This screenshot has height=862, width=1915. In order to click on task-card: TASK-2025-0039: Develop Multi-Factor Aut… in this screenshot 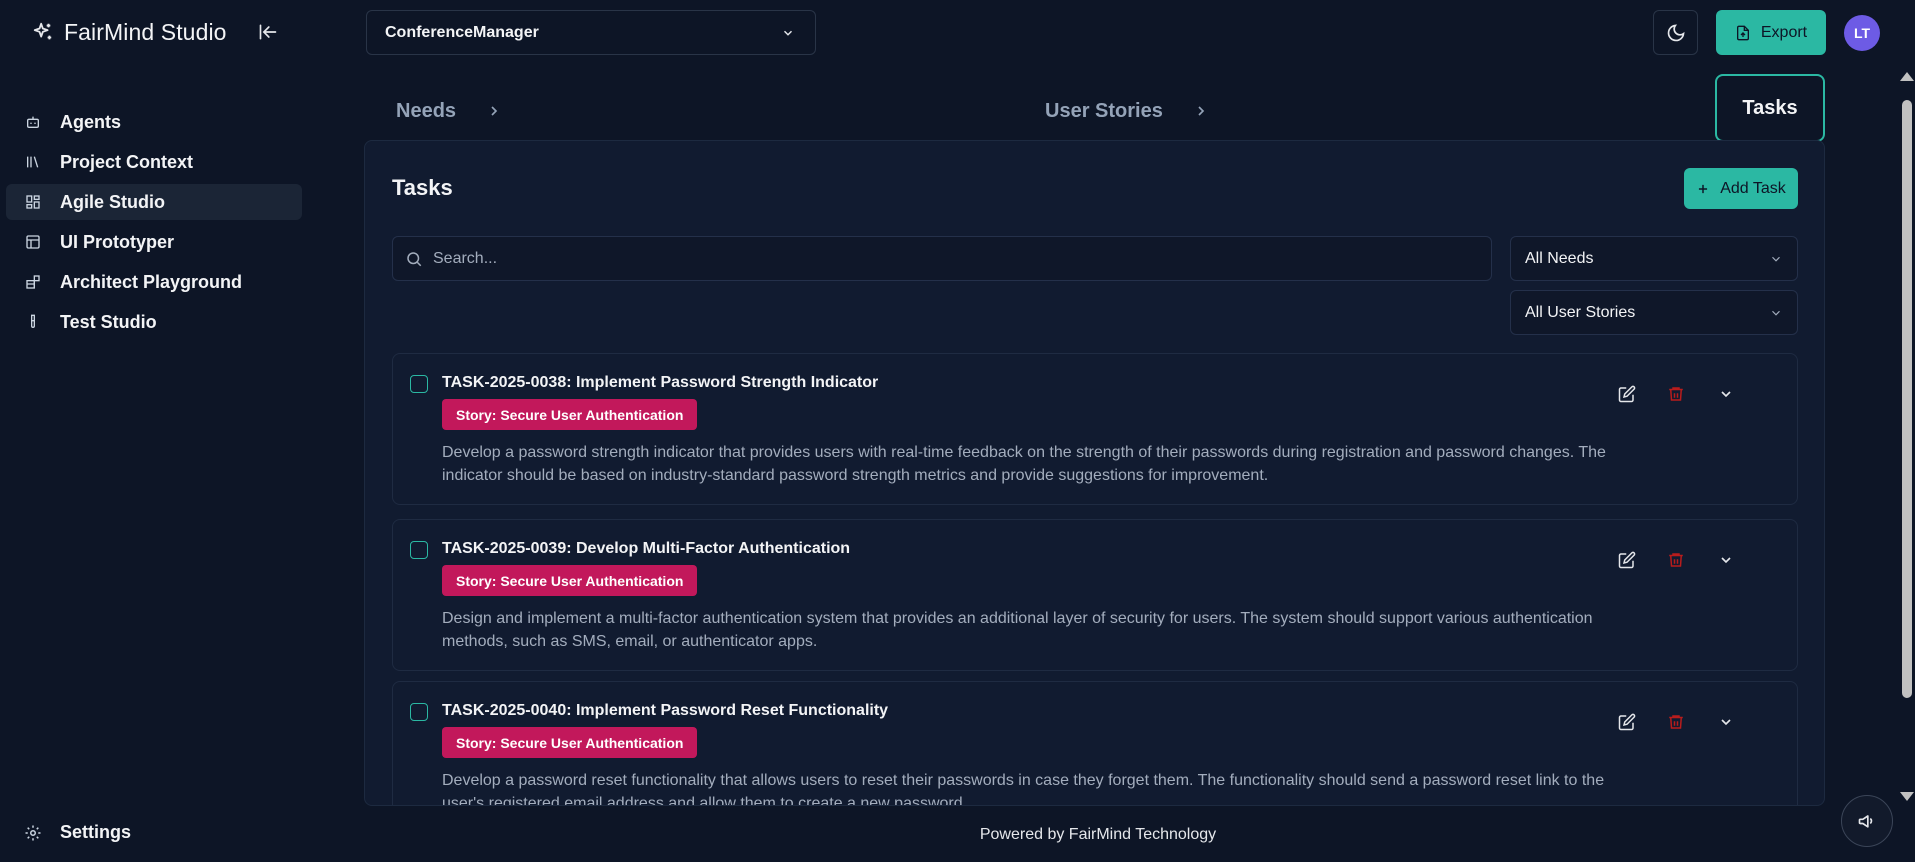, I will do `click(1095, 595)`.